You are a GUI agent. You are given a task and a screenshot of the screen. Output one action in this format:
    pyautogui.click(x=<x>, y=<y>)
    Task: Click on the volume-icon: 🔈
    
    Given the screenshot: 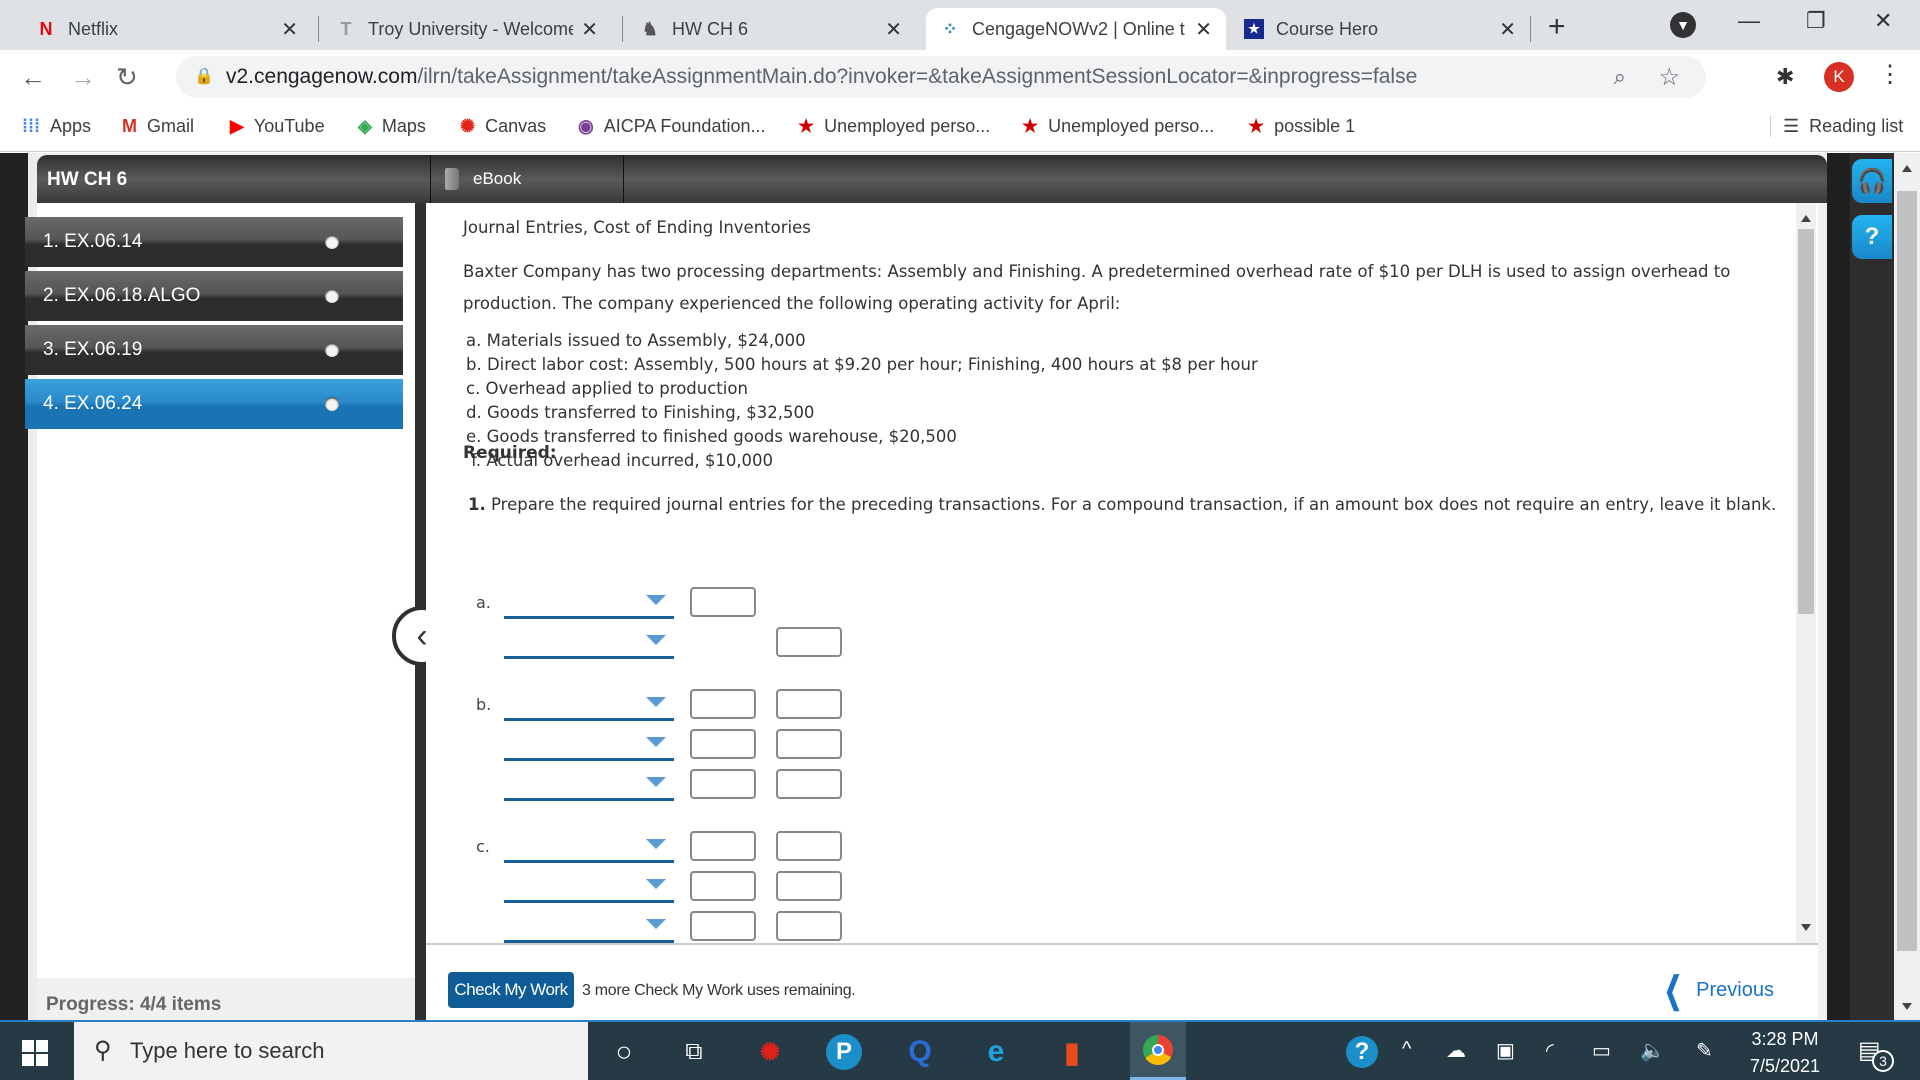 What is the action you would take?
    pyautogui.click(x=1652, y=1050)
    